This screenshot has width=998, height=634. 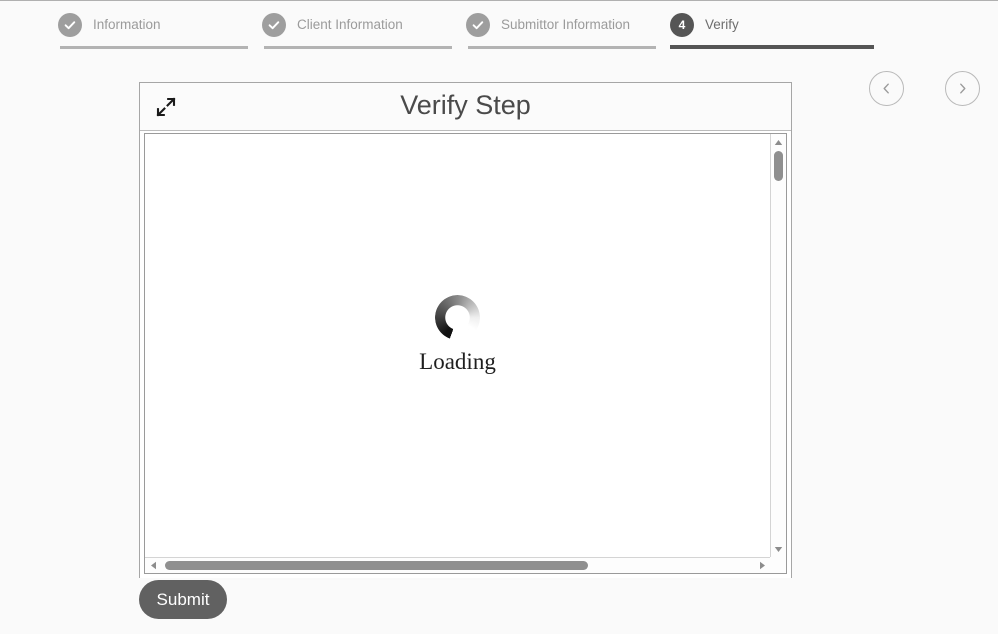 I want to click on page-title: Verify Step, so click(x=465, y=105).